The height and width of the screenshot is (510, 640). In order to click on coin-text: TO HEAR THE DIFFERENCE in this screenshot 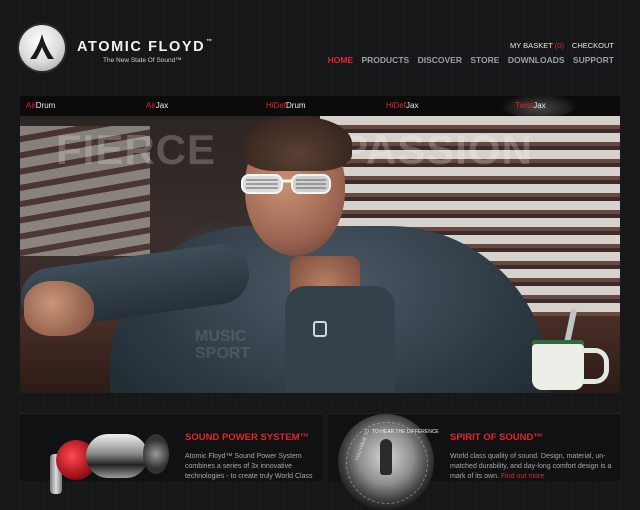, I will do `click(405, 432)`.